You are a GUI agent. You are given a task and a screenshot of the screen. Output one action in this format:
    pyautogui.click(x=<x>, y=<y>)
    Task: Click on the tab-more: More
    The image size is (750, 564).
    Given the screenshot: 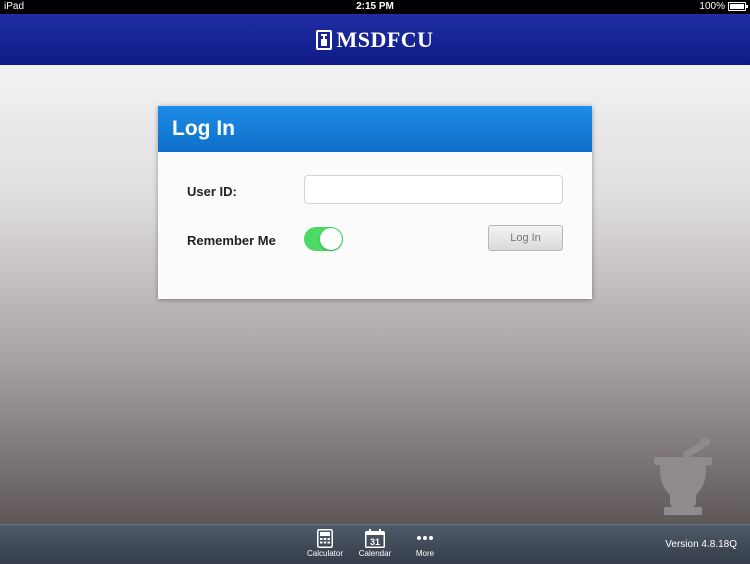 What is the action you would take?
    pyautogui.click(x=425, y=545)
    